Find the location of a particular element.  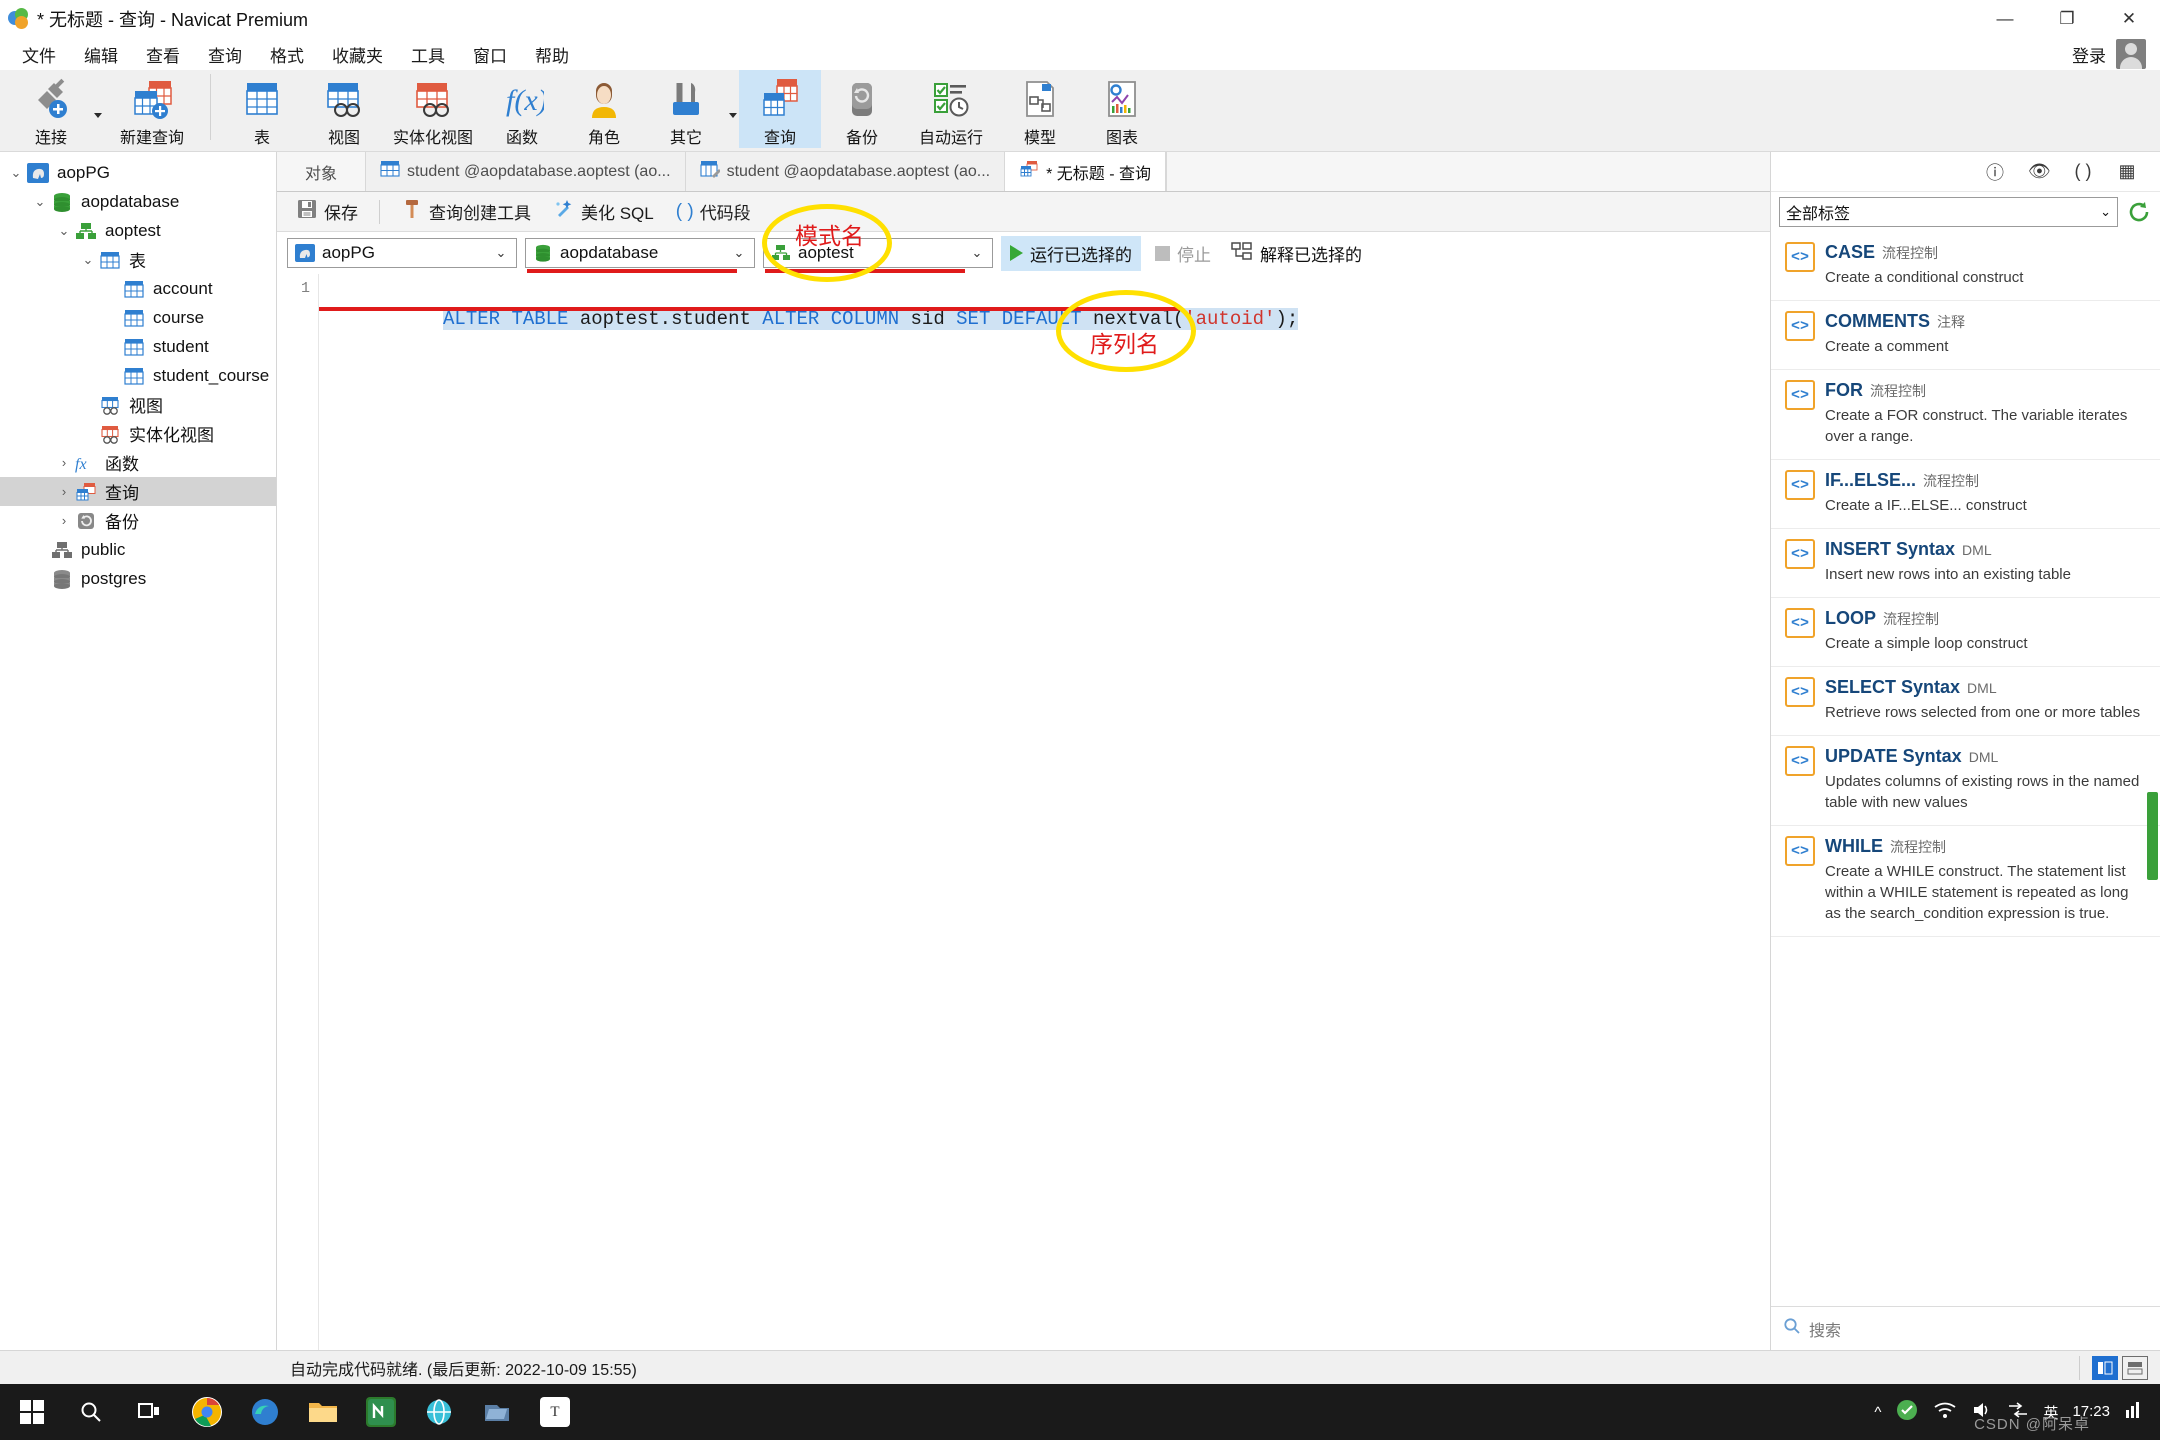

connection-select: aopPG ⌄ is located at coordinates (402, 253).